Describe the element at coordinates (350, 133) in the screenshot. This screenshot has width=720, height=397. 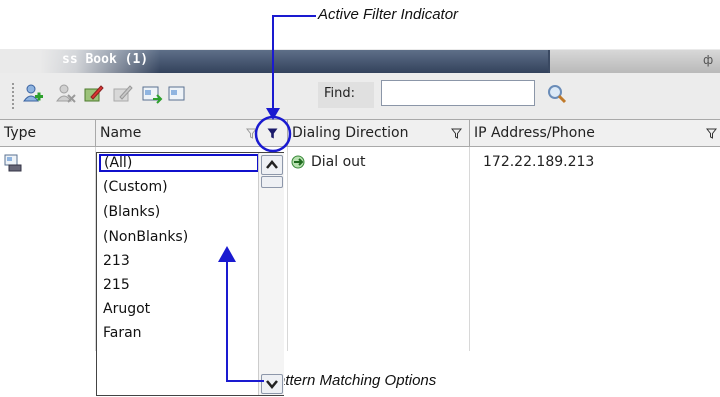
I see `column-header-dialing-direction-label: Dialing Direction` at that location.